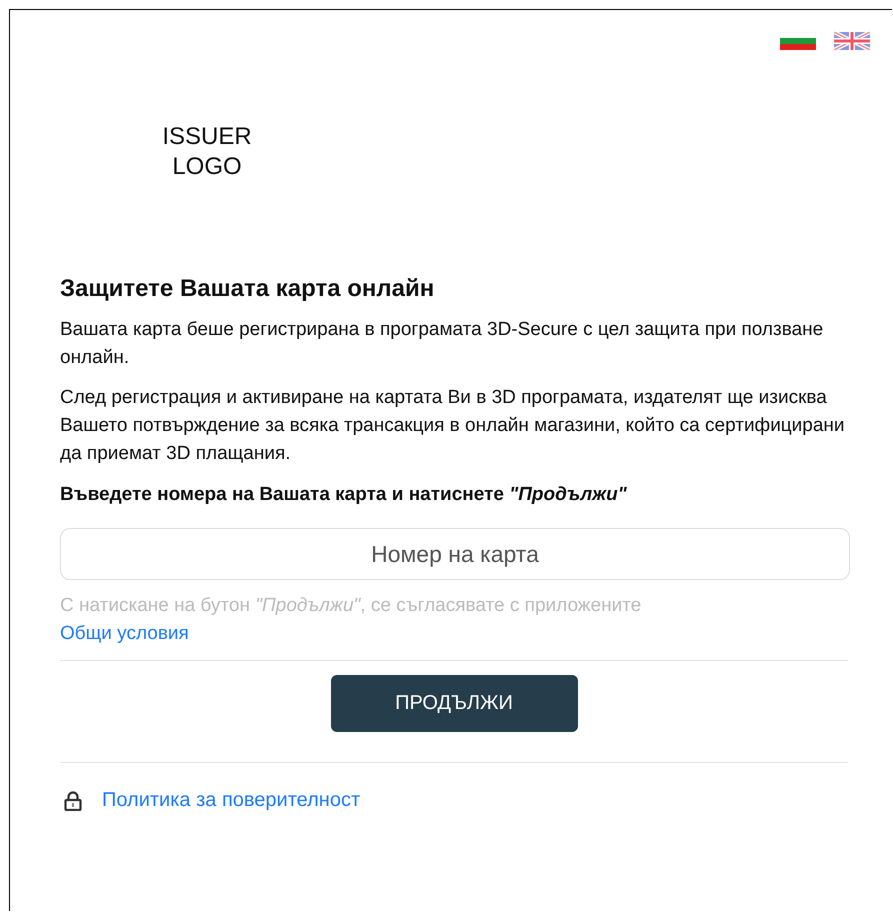 Image resolution: width=893 pixels, height=912 pixels. I want to click on continue-button: ПРОДЪЛЖИ, so click(454, 703).